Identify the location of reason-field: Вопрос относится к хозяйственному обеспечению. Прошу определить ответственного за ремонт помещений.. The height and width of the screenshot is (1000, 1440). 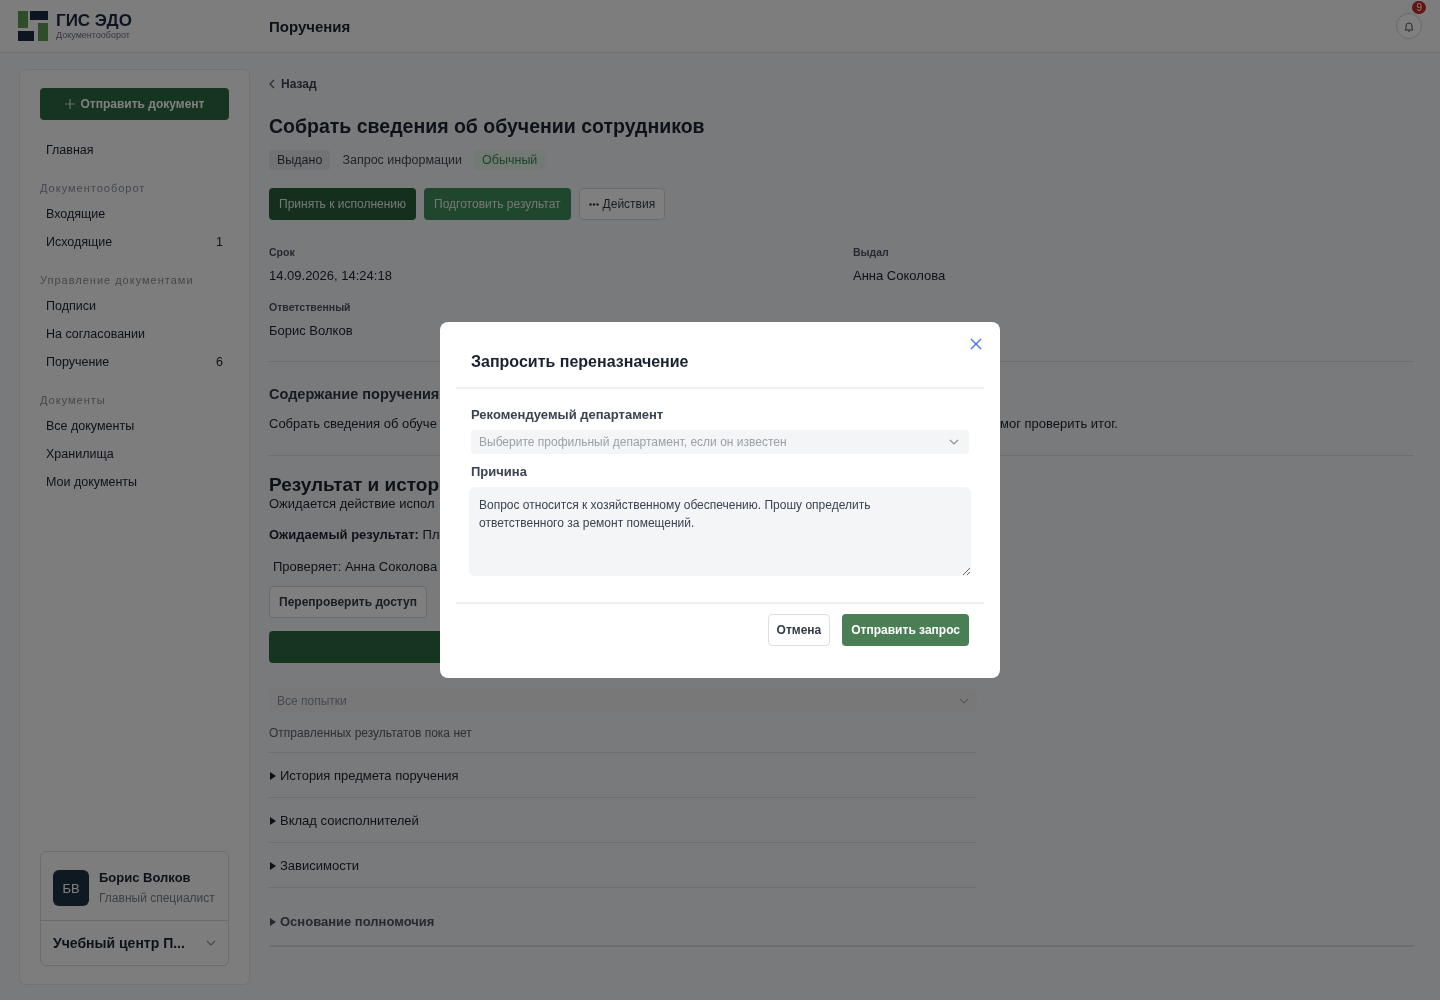
(720, 531).